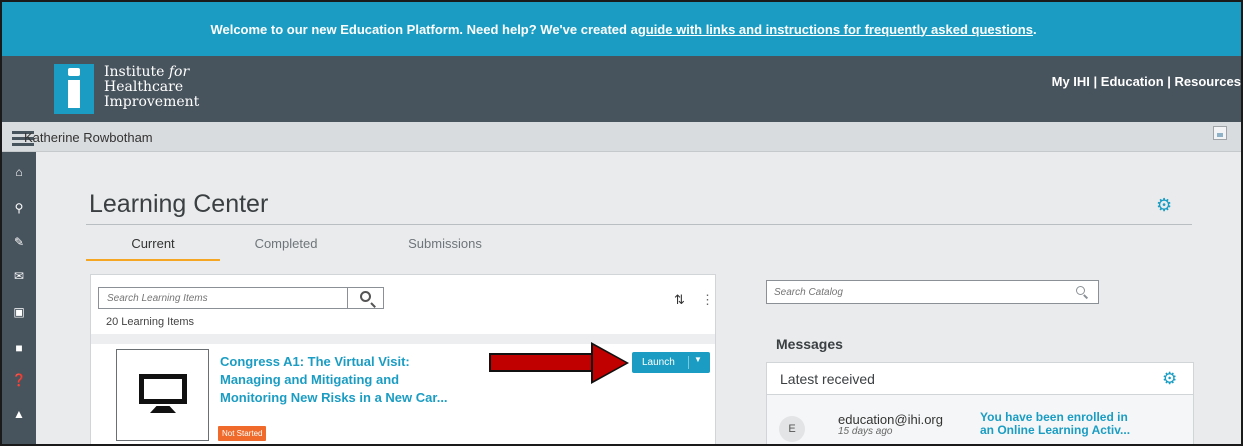  Describe the element at coordinates (19, 242) in the screenshot. I see `edit-icon: ✎` at that location.